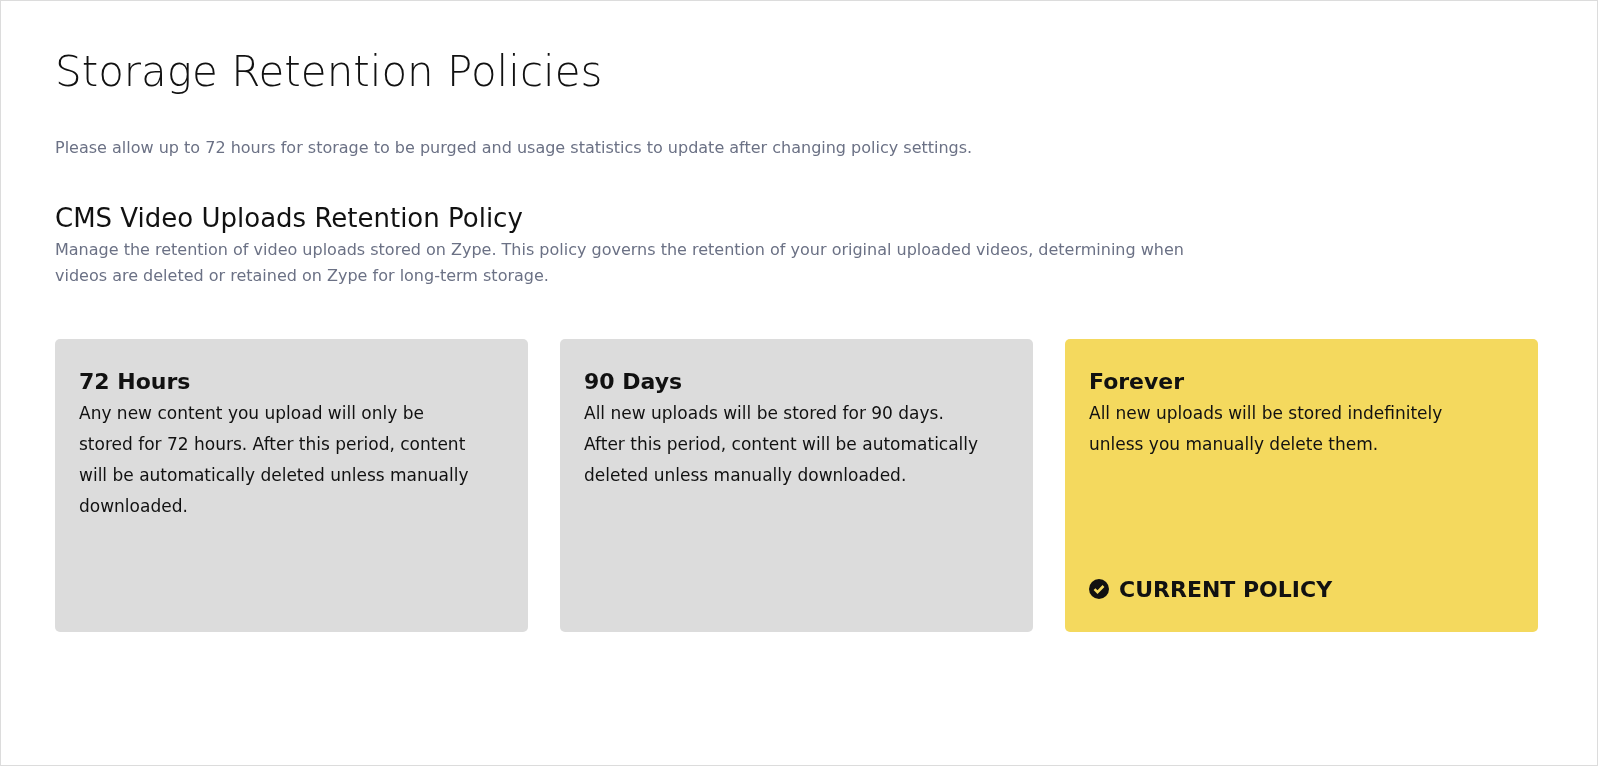  I want to click on policy-name: 90 Days, so click(634, 381).